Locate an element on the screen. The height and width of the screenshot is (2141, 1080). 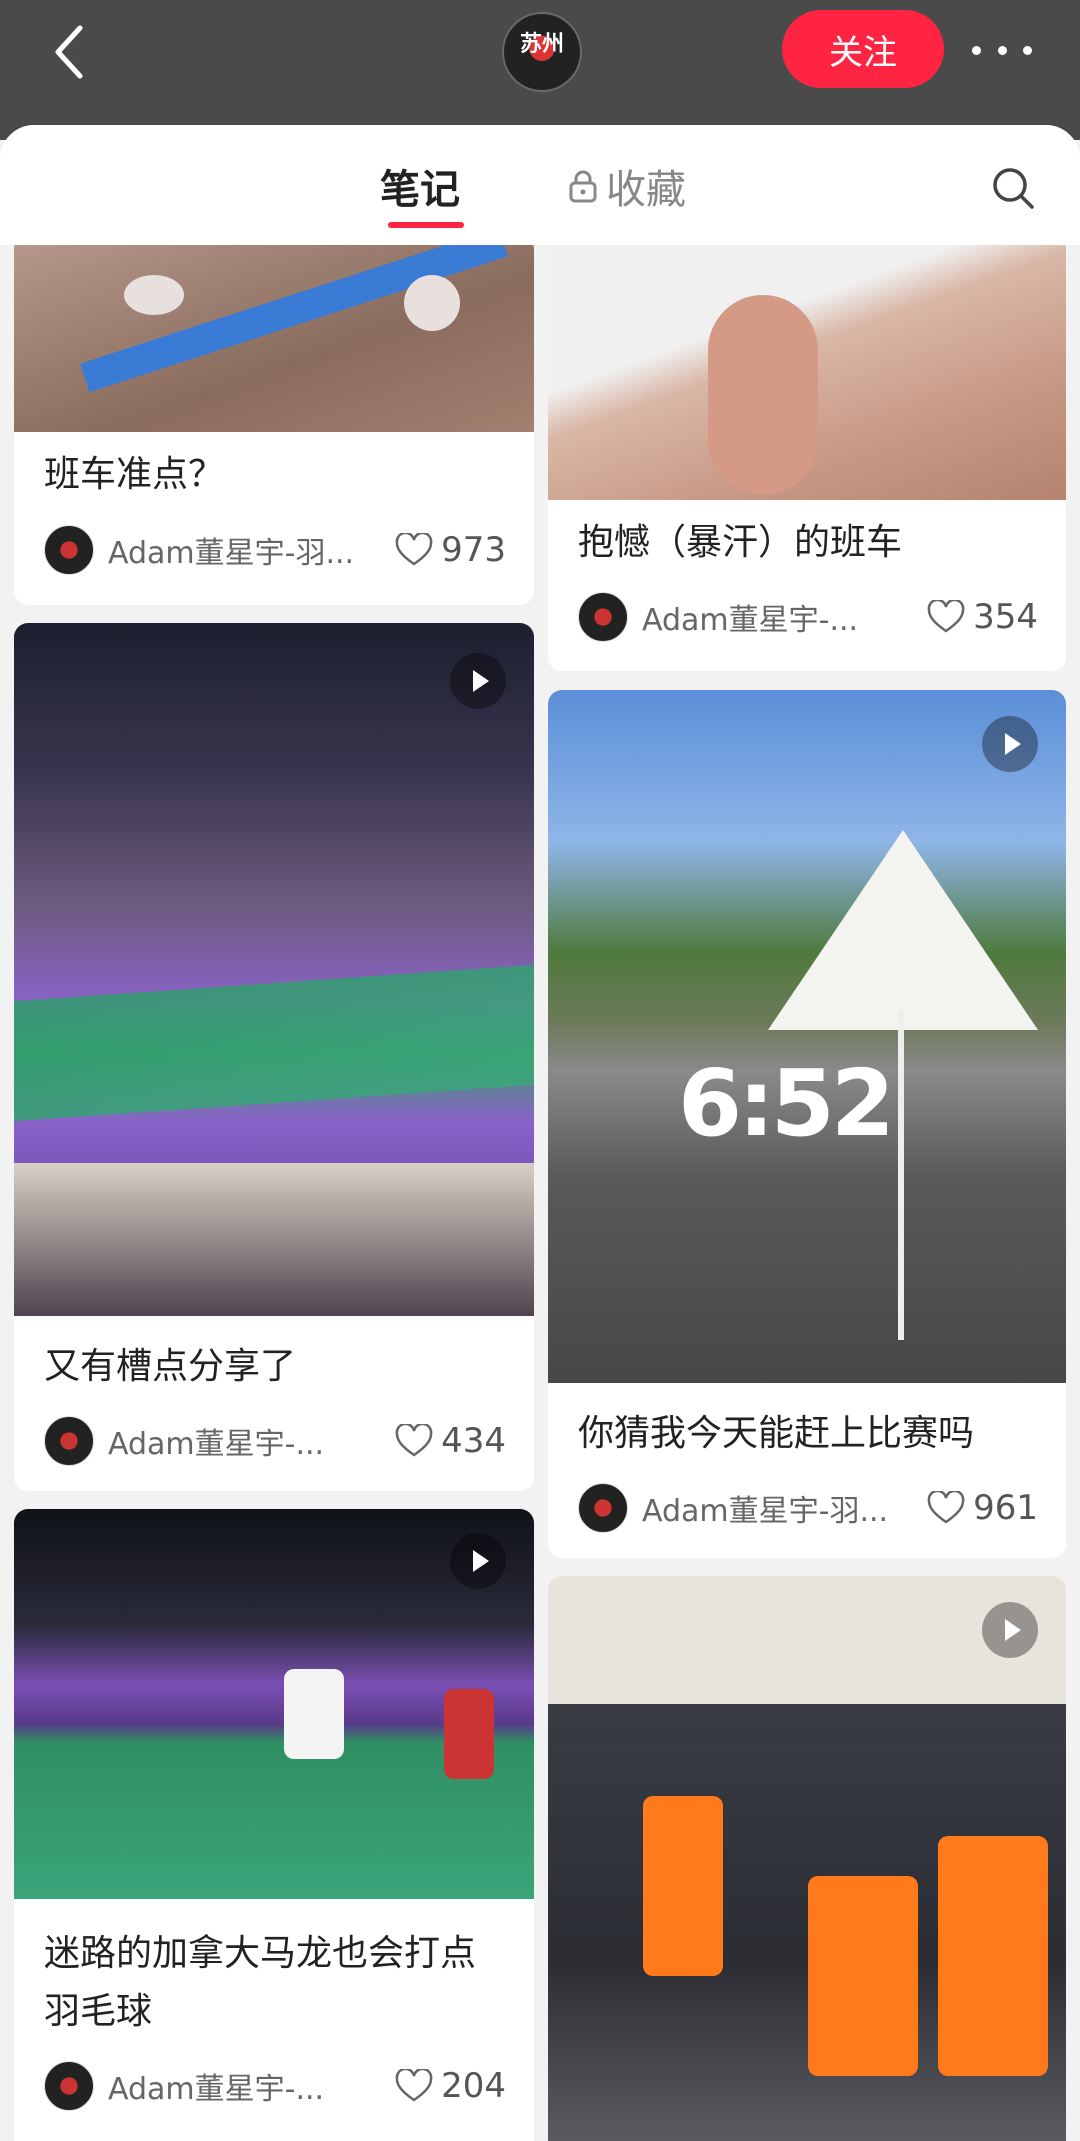
tab-bar: 笔记 收藏 is located at coordinates (540, 185).